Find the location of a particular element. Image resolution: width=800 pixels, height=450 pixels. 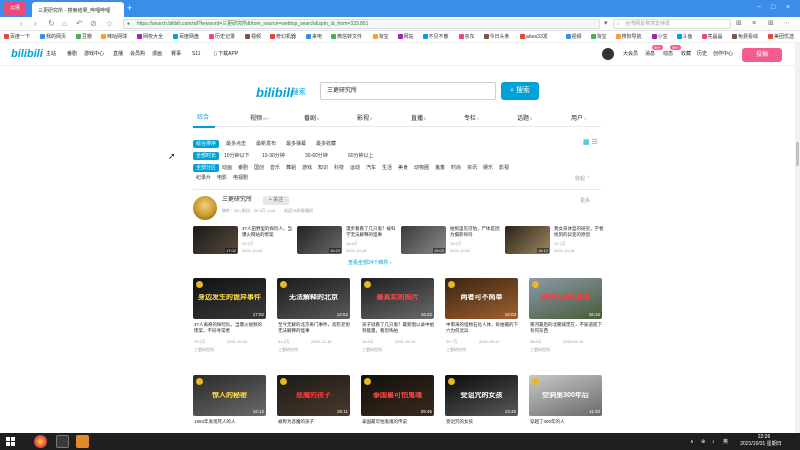

bookmark-item: 京东 is located at coordinates (466, 37).